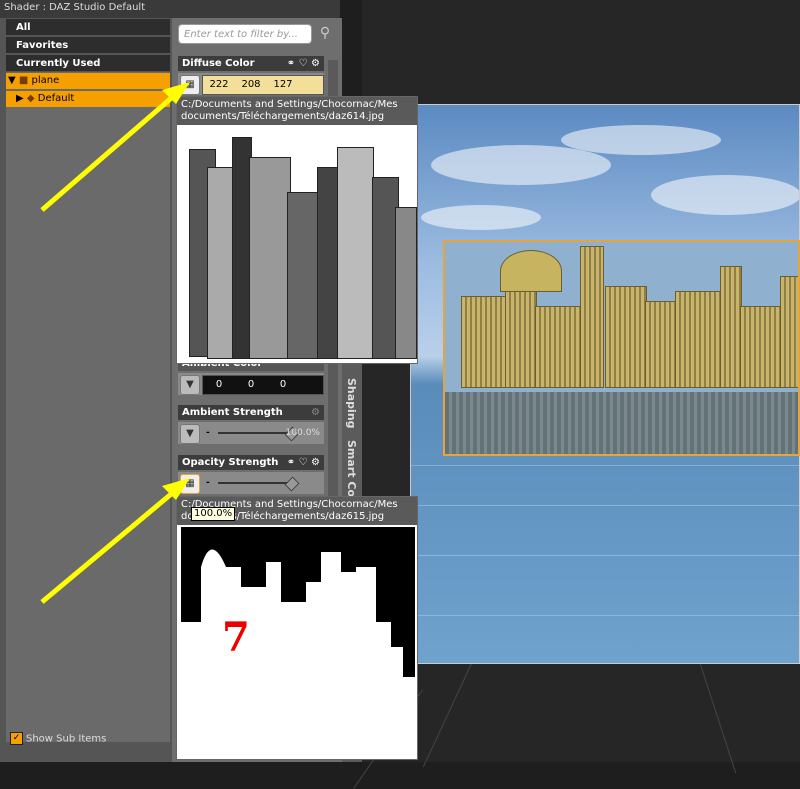  Describe the element at coordinates (302, 433) in the screenshot. I see `slider-value: 100.0%` at that location.